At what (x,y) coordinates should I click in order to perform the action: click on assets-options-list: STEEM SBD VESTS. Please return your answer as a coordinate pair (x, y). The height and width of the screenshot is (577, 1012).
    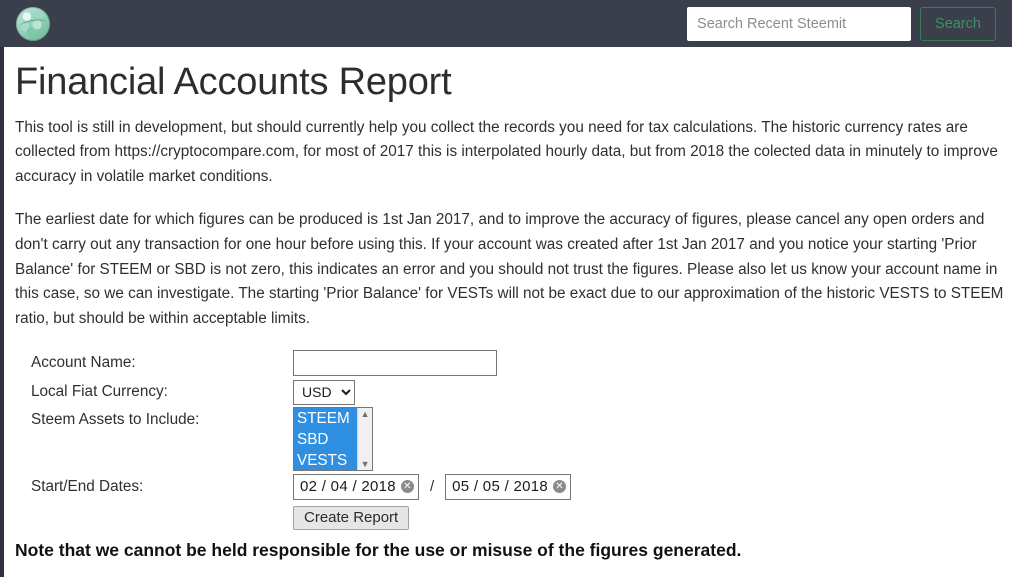
    Looking at the image, I should click on (326, 438).